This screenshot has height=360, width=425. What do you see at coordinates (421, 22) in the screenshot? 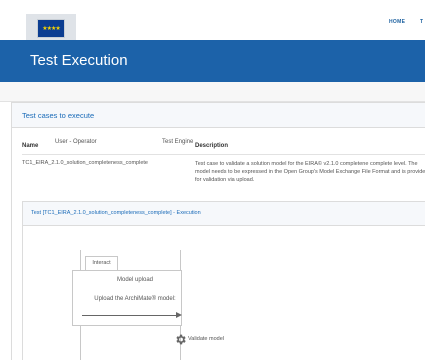
I see `nav-next-link: T` at bounding box center [421, 22].